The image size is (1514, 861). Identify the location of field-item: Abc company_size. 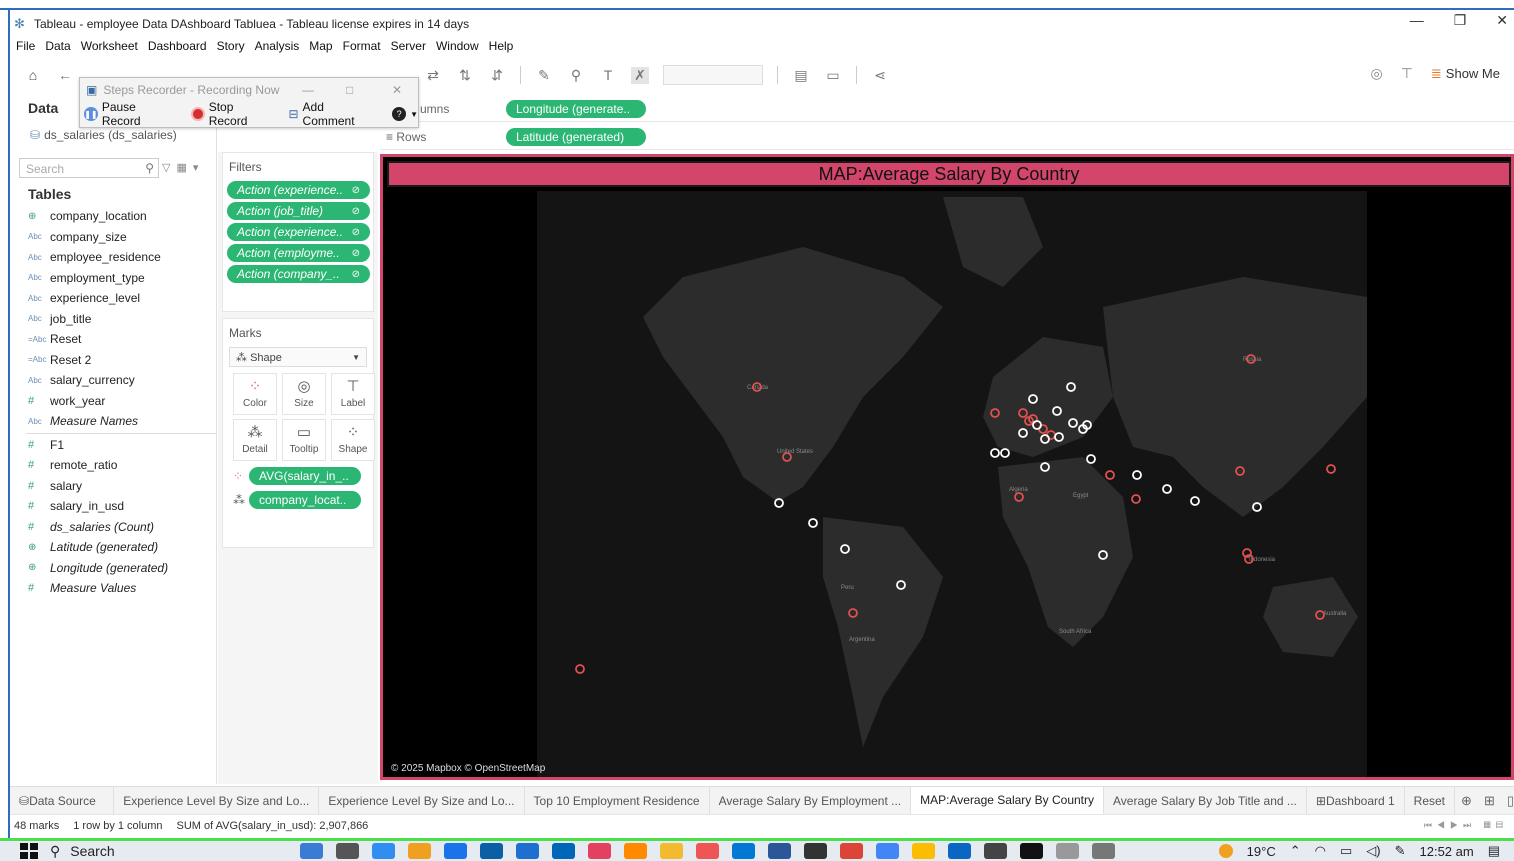
(121, 237).